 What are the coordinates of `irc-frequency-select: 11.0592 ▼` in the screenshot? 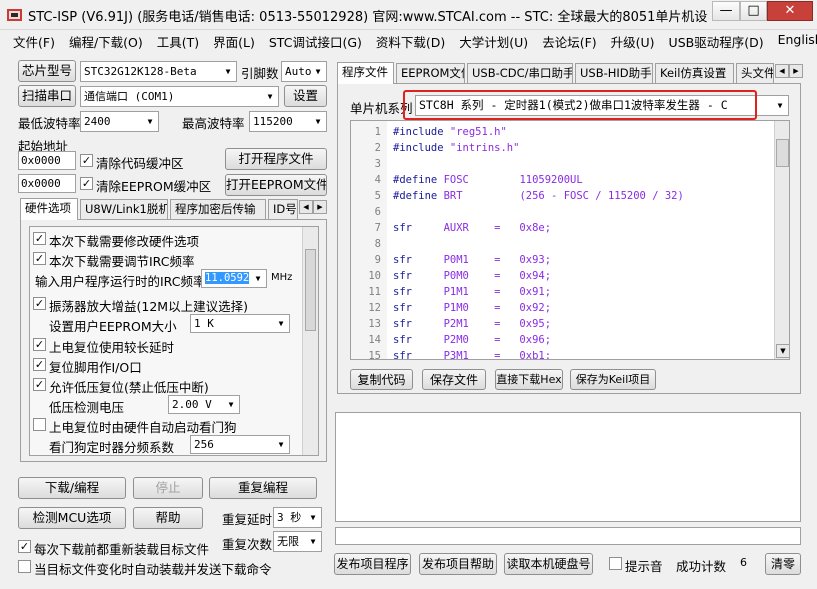 It's located at (234, 278).